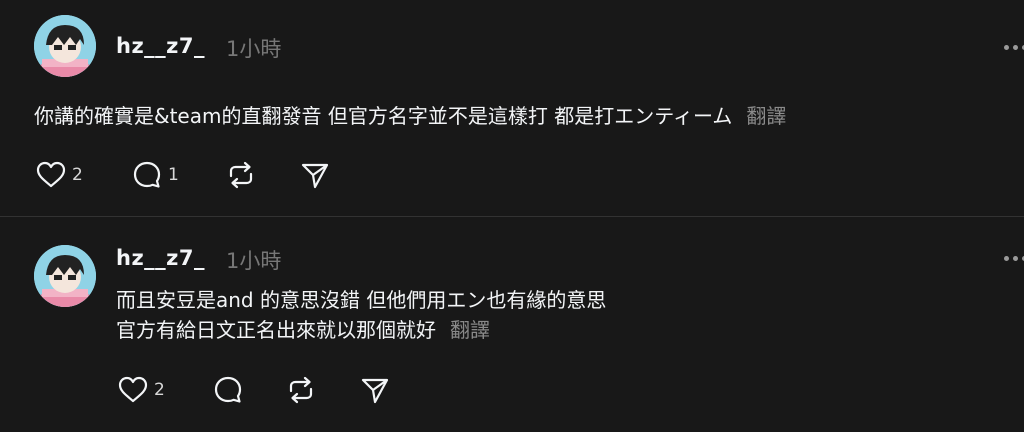  What do you see at coordinates (383, 116) in the screenshot?
I see `post-text-line: 你講的確實是&team的直翻發音 但官方名字並不是這樣打 都是打エンティーム` at bounding box center [383, 116].